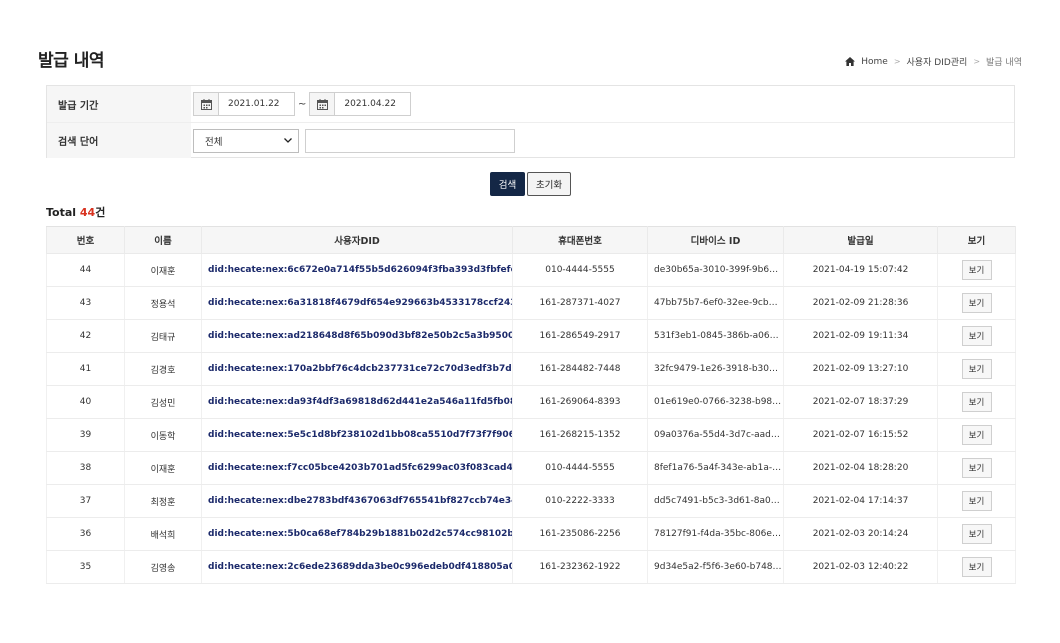  I want to click on chevron-down-icon, so click(288, 140).